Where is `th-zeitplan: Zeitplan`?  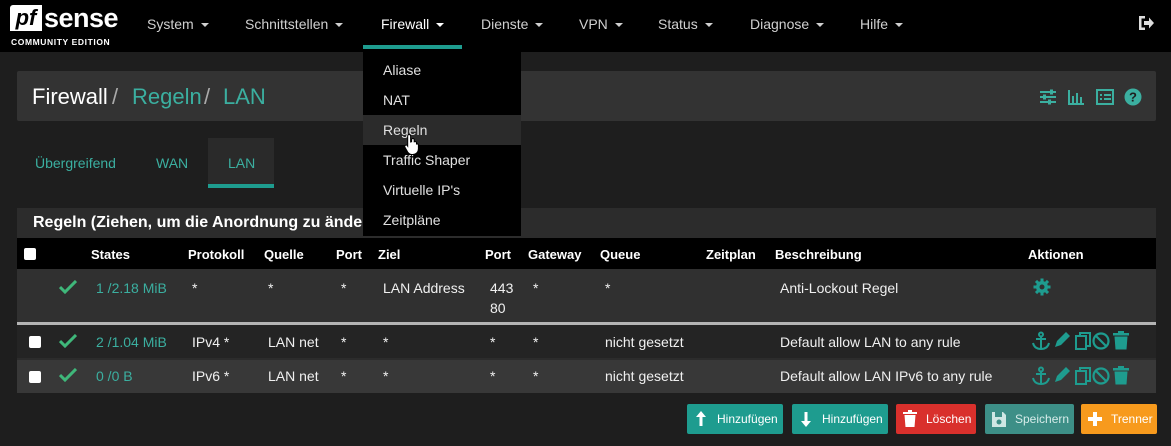
th-zeitplan: Zeitplan is located at coordinates (731, 254).